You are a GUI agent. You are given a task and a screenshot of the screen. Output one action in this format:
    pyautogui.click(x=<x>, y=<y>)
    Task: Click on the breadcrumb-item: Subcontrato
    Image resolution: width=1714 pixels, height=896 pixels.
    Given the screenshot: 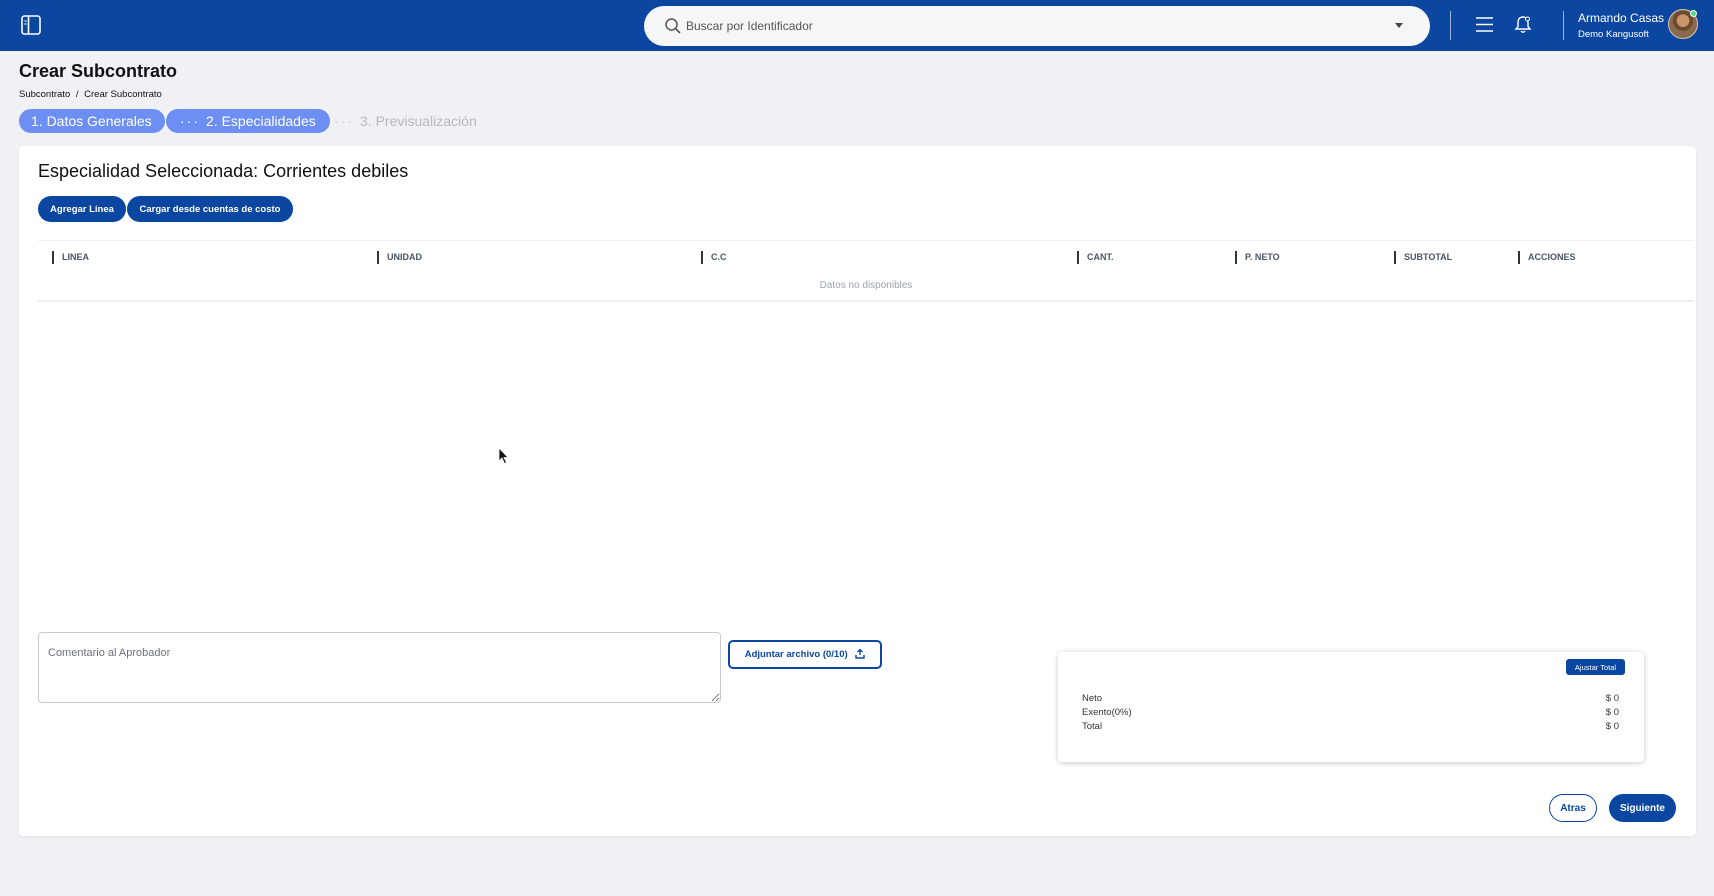 What is the action you would take?
    pyautogui.click(x=44, y=94)
    